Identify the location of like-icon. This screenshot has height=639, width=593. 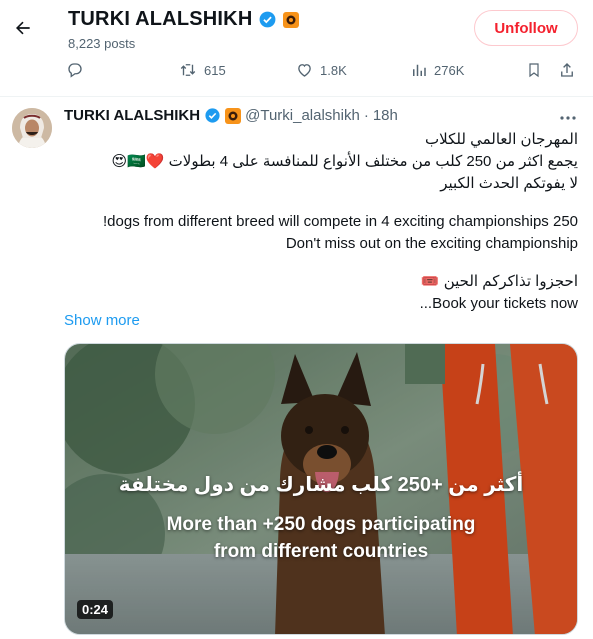
(304, 70).